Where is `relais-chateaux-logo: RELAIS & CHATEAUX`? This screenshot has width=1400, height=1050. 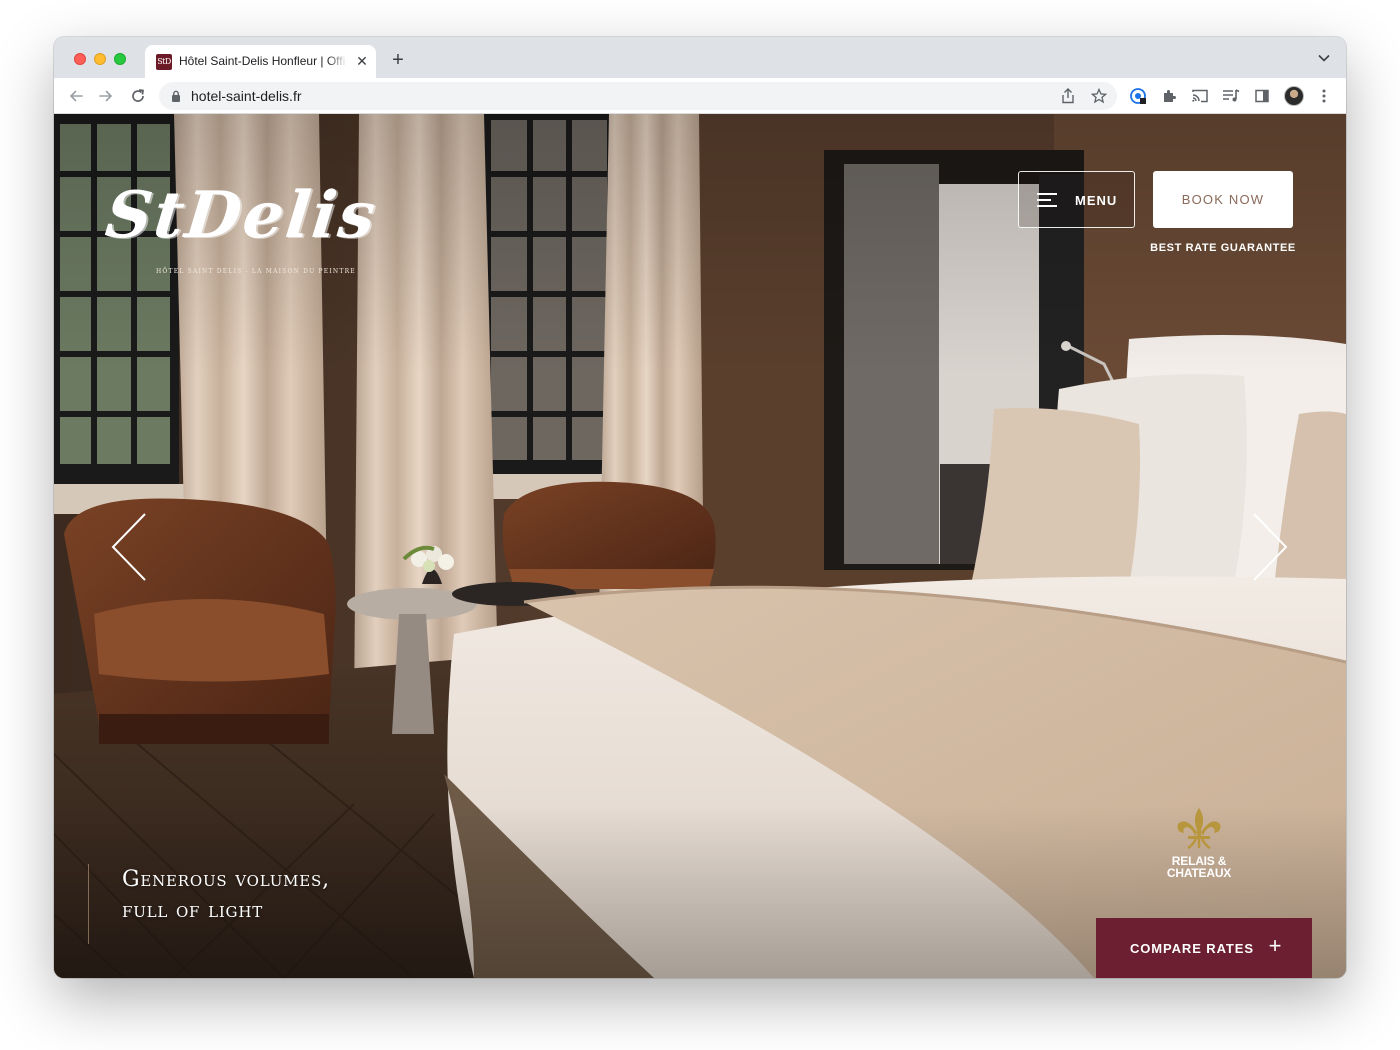
relais-chateaux-logo: RELAIS & CHATEAUX is located at coordinates (1199, 846).